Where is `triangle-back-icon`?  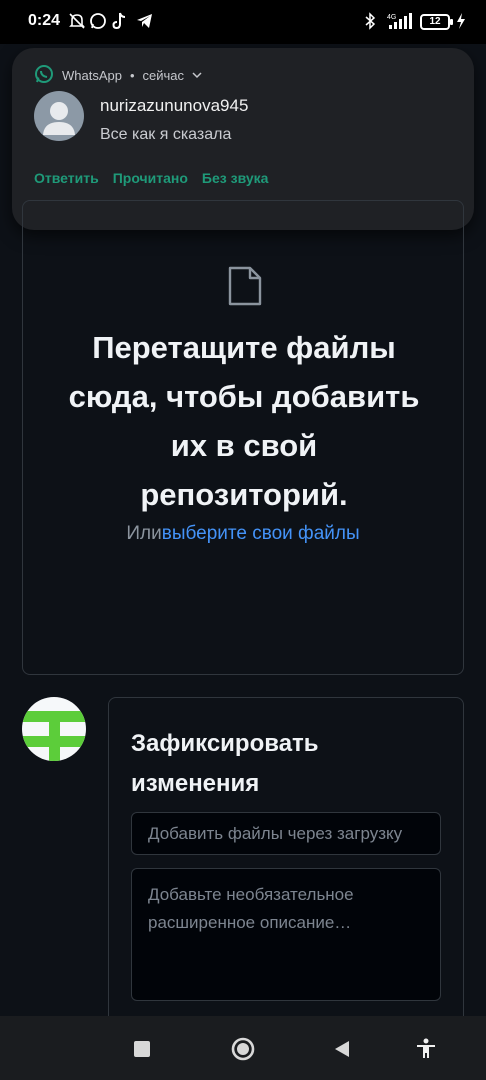
triangle-back-icon is located at coordinates (342, 1049).